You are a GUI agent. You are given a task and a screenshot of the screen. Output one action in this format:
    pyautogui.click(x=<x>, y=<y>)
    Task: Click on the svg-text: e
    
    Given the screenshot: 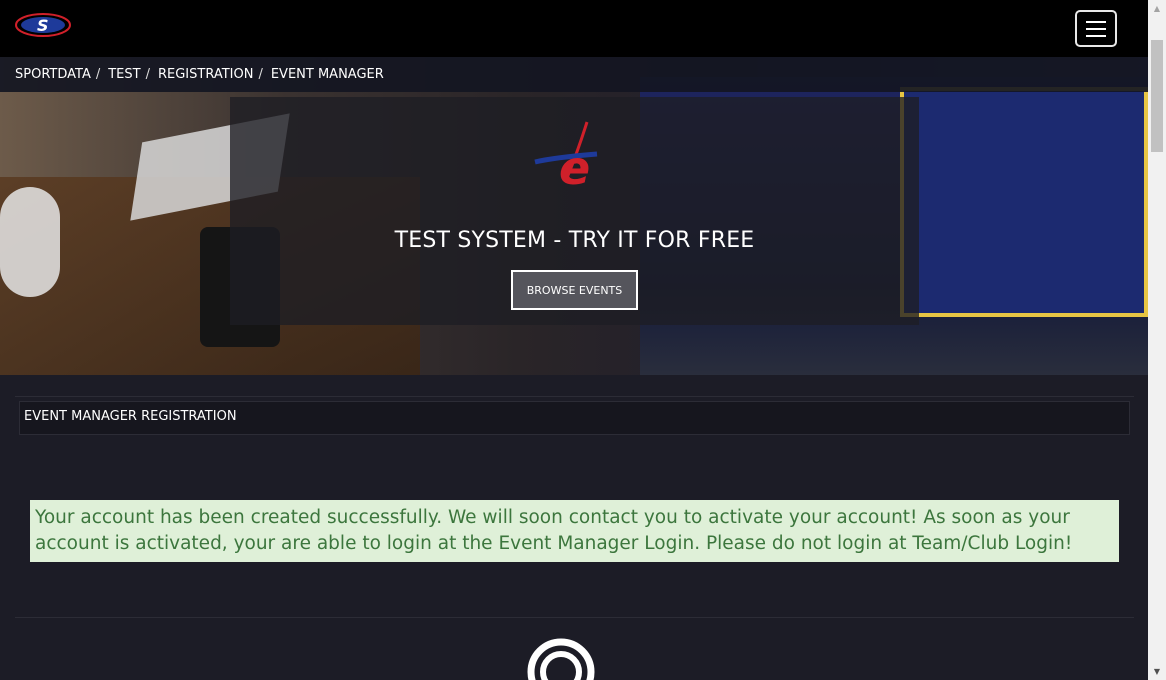 What is the action you would take?
    pyautogui.click(x=574, y=166)
    